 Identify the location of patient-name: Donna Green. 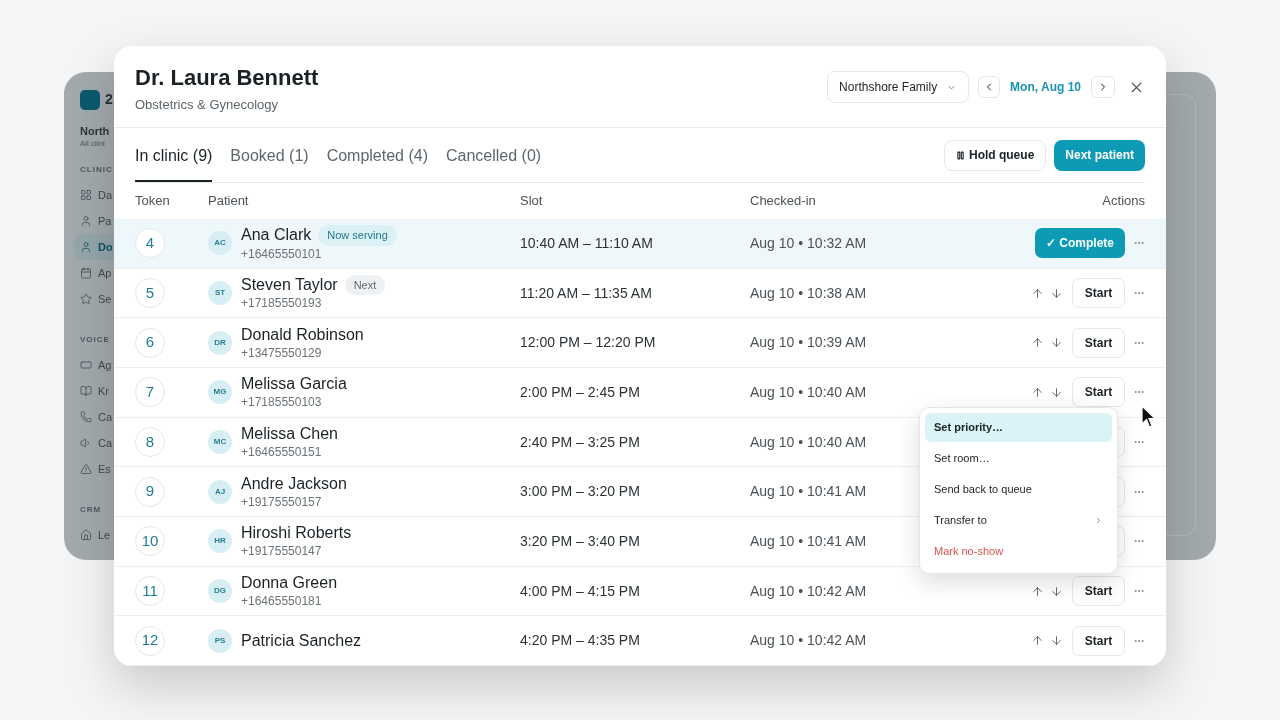
(289, 583).